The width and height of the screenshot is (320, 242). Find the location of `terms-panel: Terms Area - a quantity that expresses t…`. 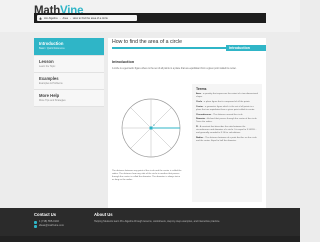

terms-panel: Terms Area - a quantity that expresses t… is located at coordinates (227, 143).